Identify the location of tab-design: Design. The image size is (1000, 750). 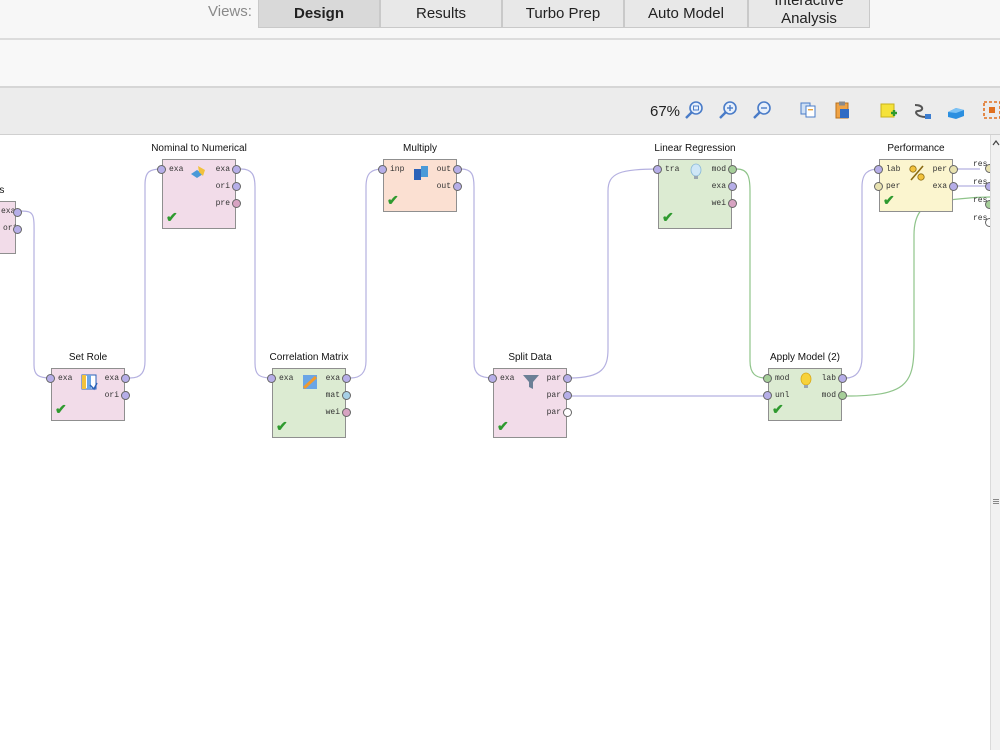
(319, 14).